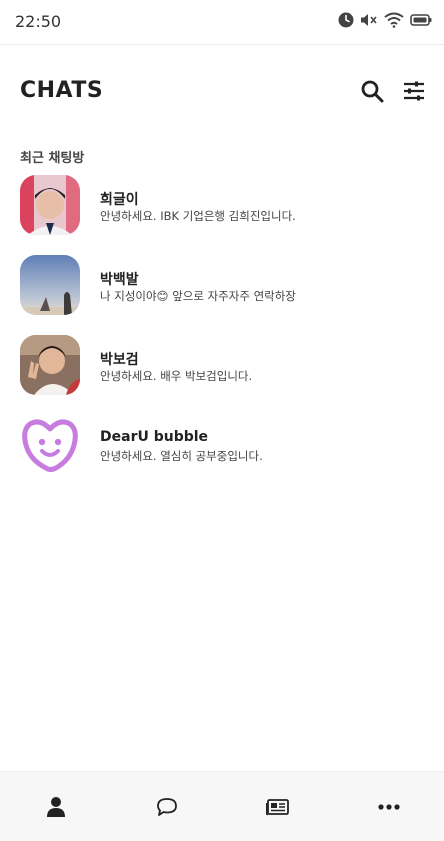 This screenshot has height=841, width=444. I want to click on chat-bubble-icon, so click(166, 806).